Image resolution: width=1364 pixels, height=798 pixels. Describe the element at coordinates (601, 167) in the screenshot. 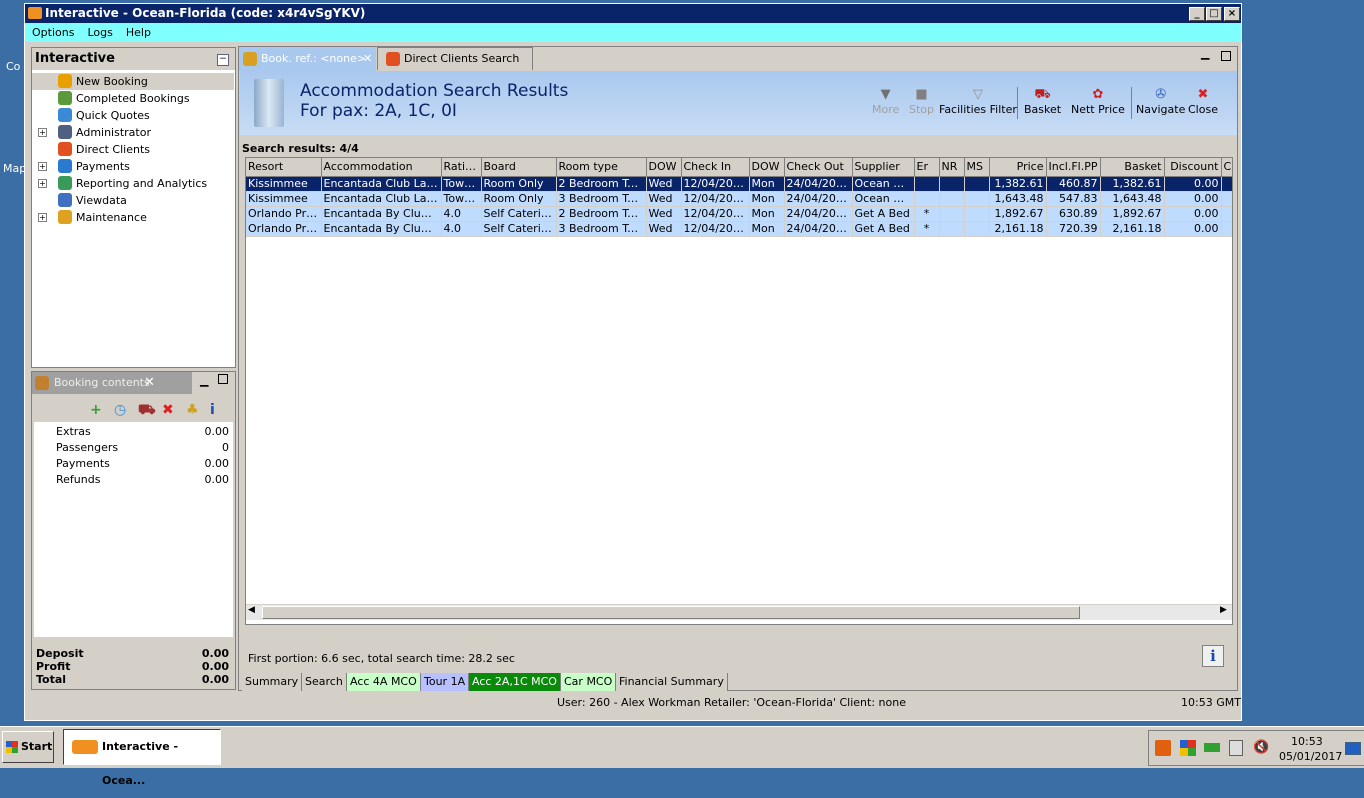

I see `column-header: Room type` at that location.